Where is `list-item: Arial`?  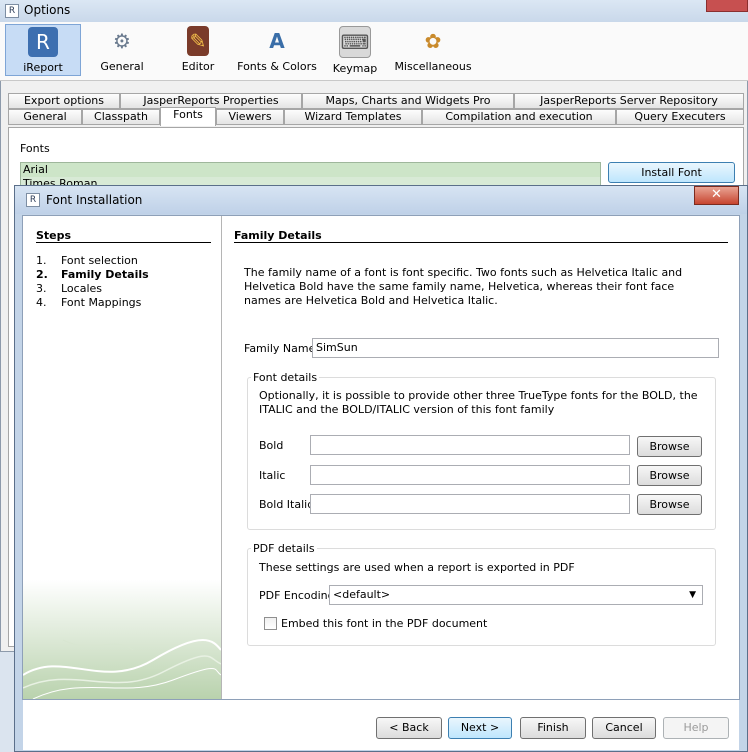 list-item: Arial is located at coordinates (310, 170).